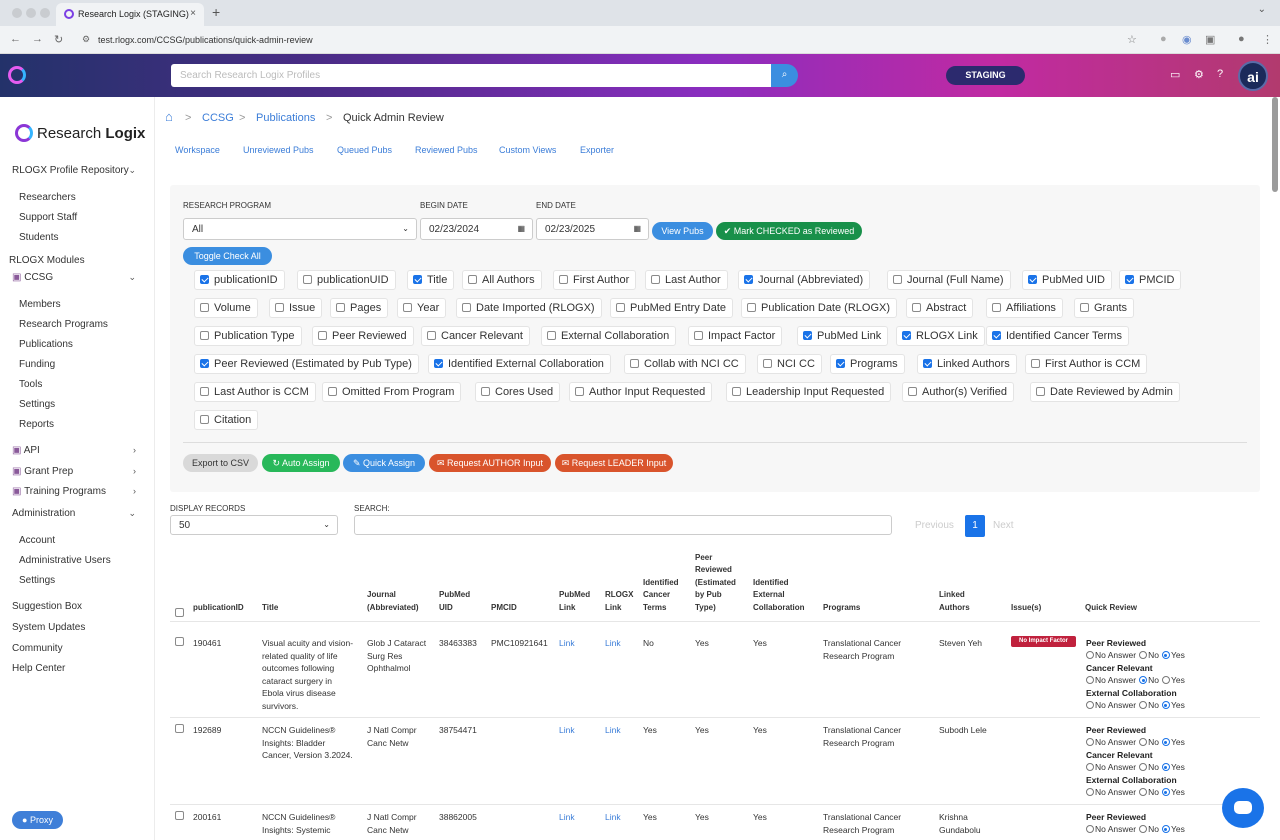 Image resolution: width=1280 pixels, height=840 pixels. What do you see at coordinates (1267, 39) in the screenshot?
I see `browser-menu-icon: ⋮` at bounding box center [1267, 39].